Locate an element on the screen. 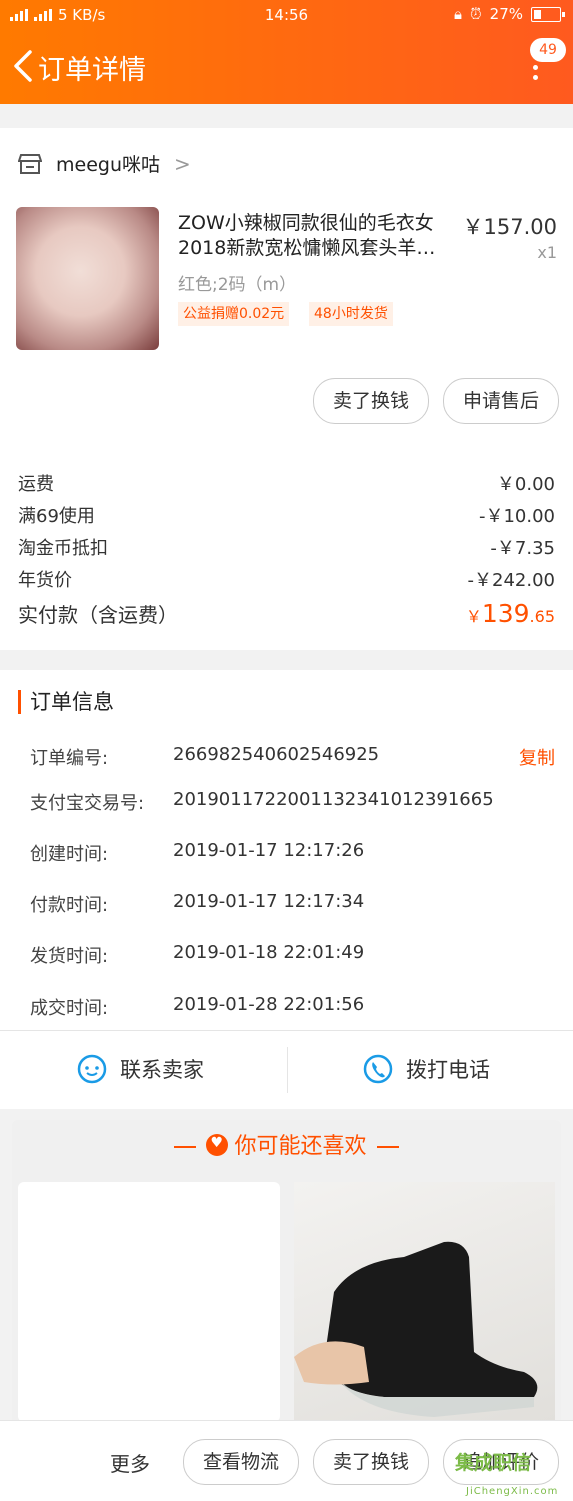  page-title: 订单详情 is located at coordinates (92, 70).